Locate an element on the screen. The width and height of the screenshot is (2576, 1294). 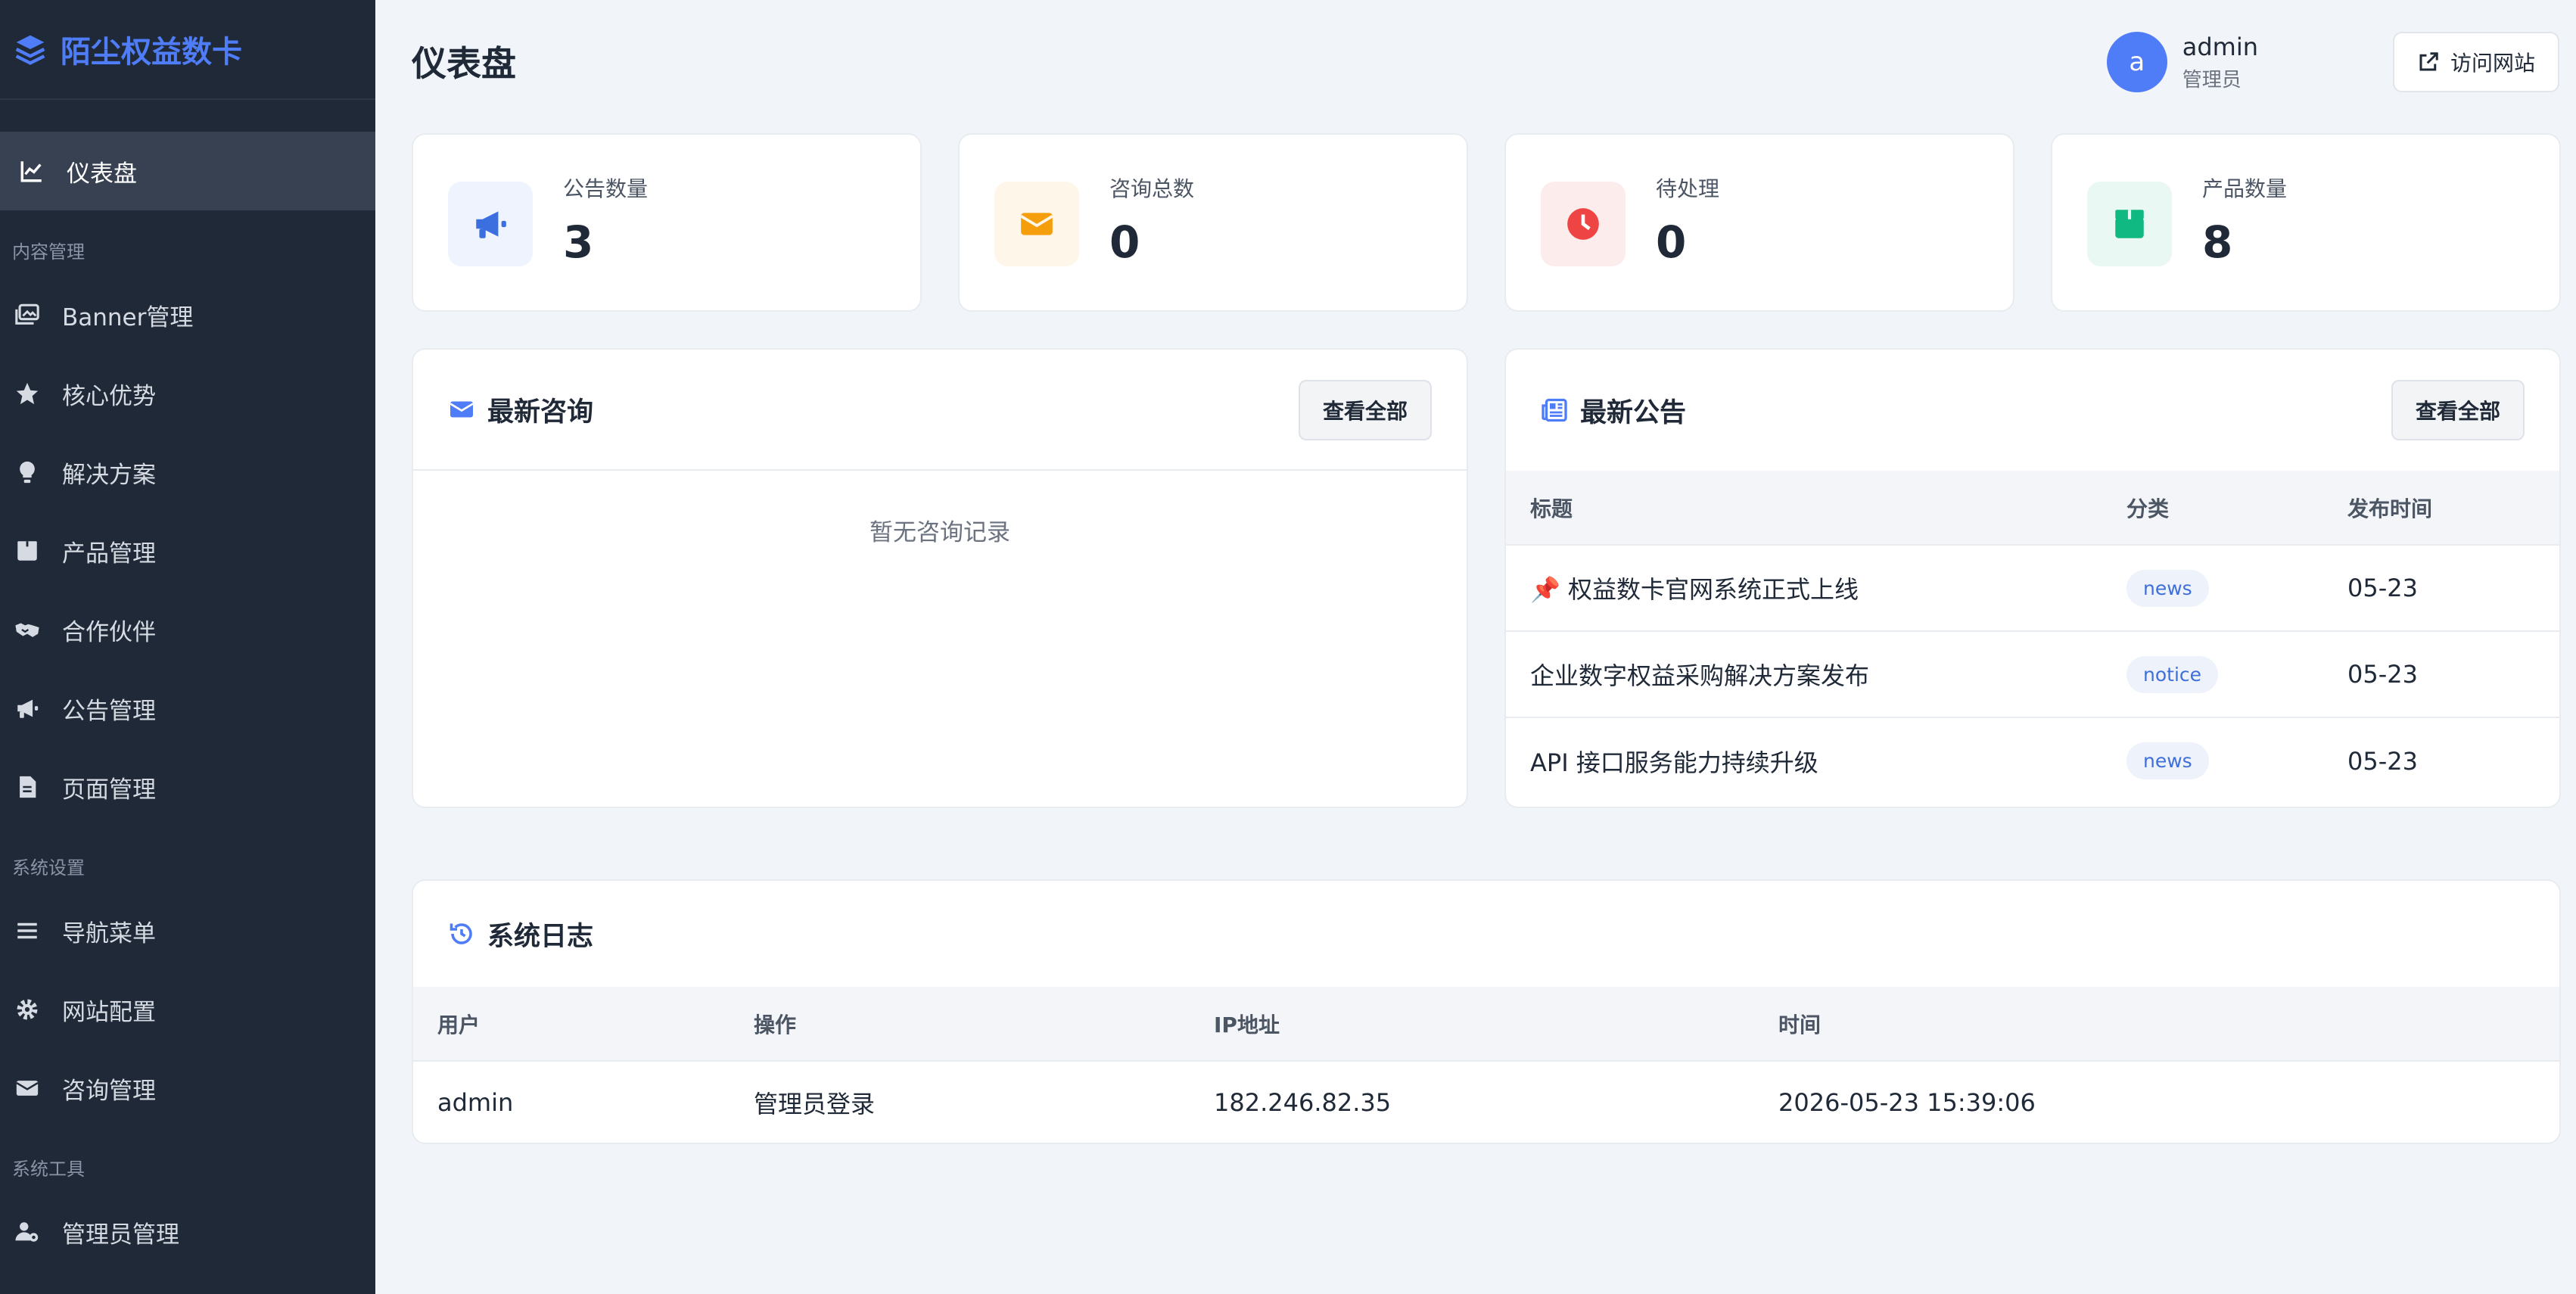
sidebar-item-banner: Banner管理 is located at coordinates (187, 314).